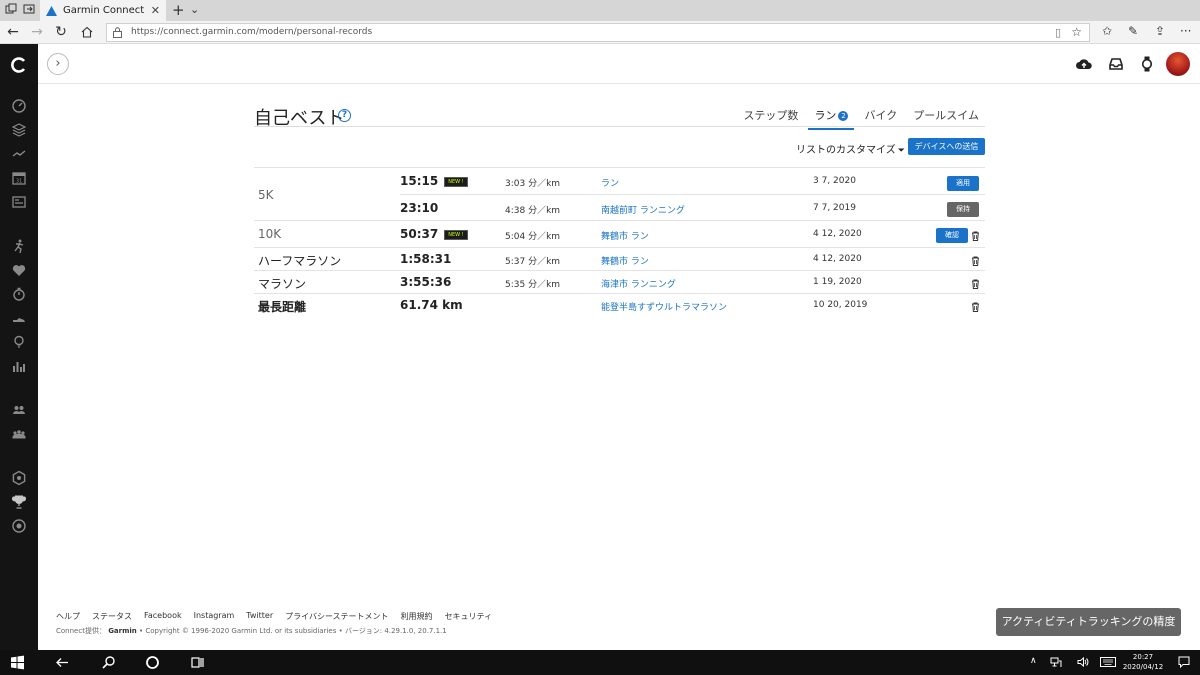  I want to click on footer-link-instagram: Instagram, so click(214, 616).